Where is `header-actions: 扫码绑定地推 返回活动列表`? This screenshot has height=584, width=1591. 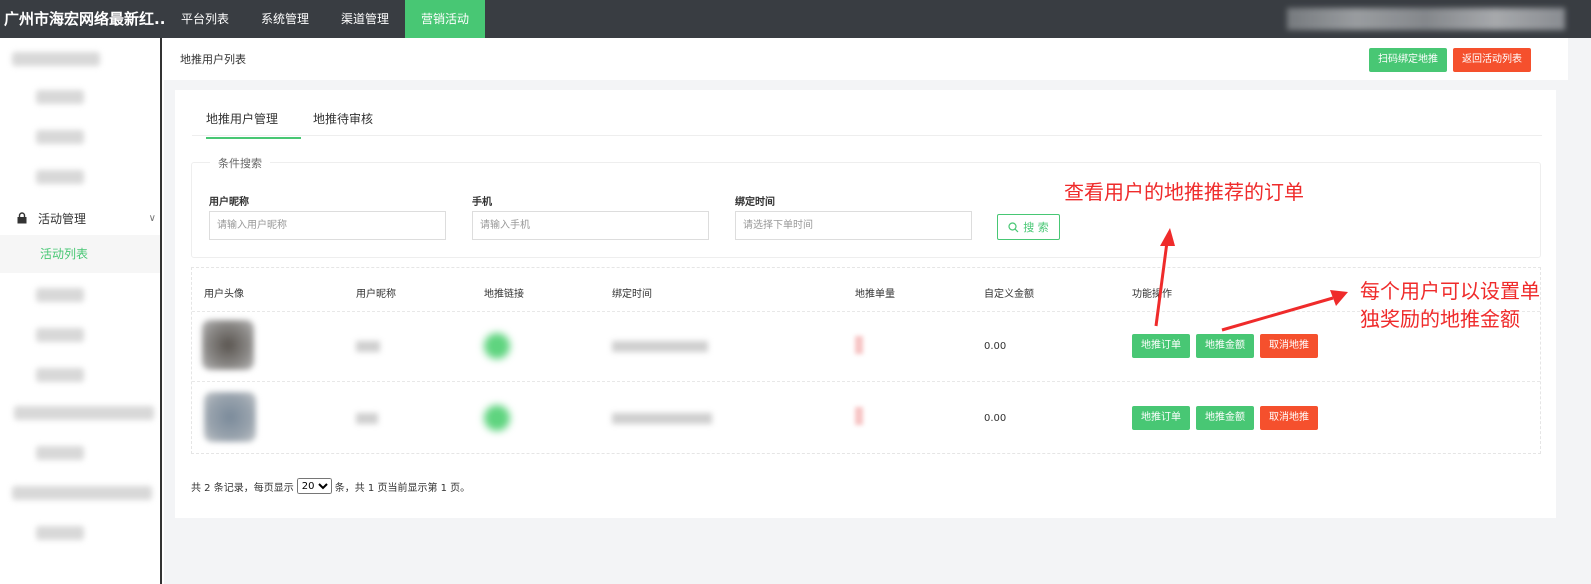
header-actions: 扫码绑定地推 返回活动列表 is located at coordinates (1450, 60).